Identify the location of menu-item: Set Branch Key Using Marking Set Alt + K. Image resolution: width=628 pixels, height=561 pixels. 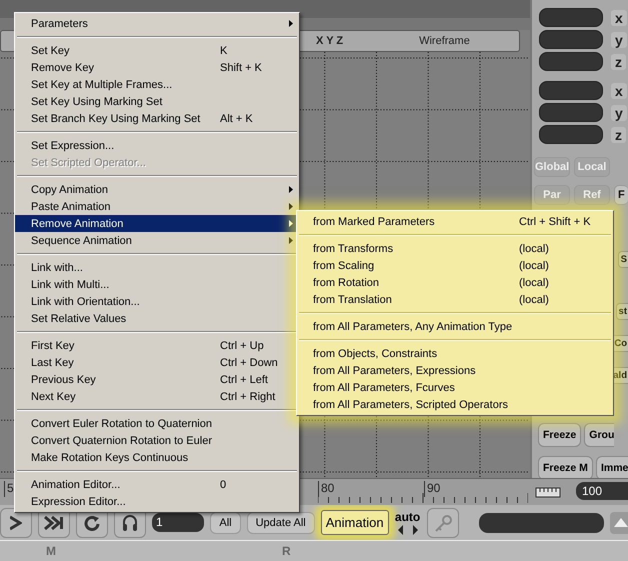
(157, 118).